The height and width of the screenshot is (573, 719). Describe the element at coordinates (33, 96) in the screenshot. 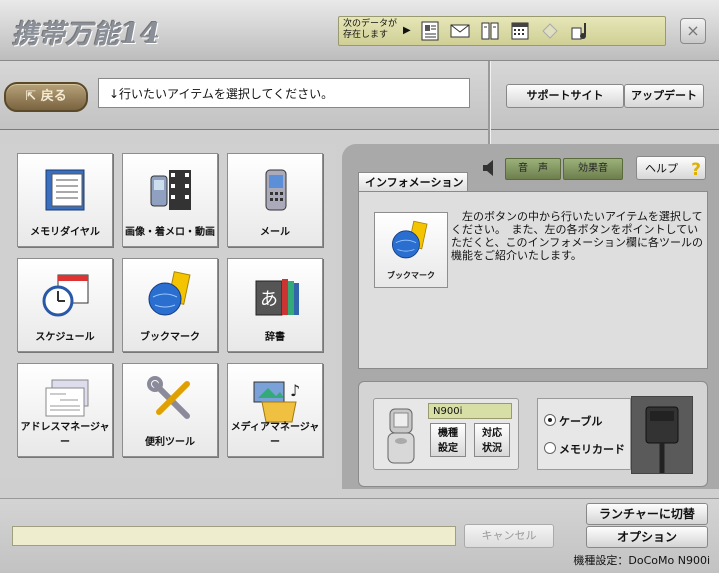

I see `back-arrow-icon: ⇱` at that location.